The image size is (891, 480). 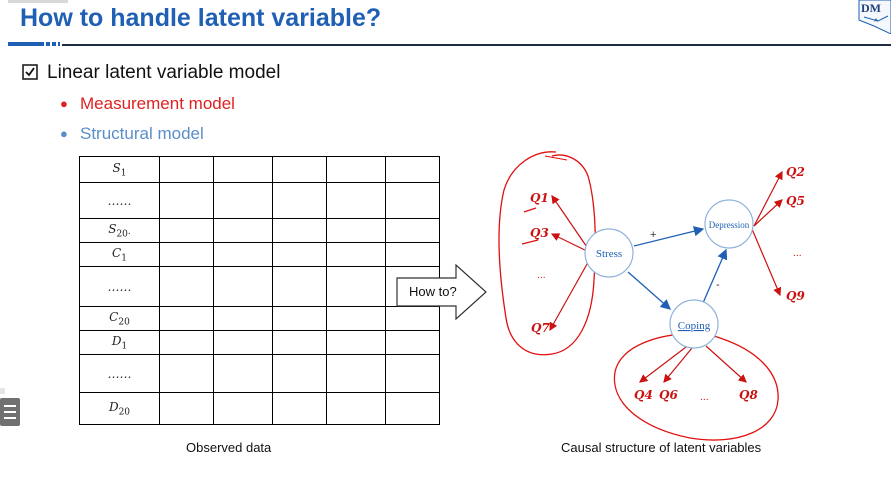 I want to click on node-depression-label: Depression, so click(x=729, y=225).